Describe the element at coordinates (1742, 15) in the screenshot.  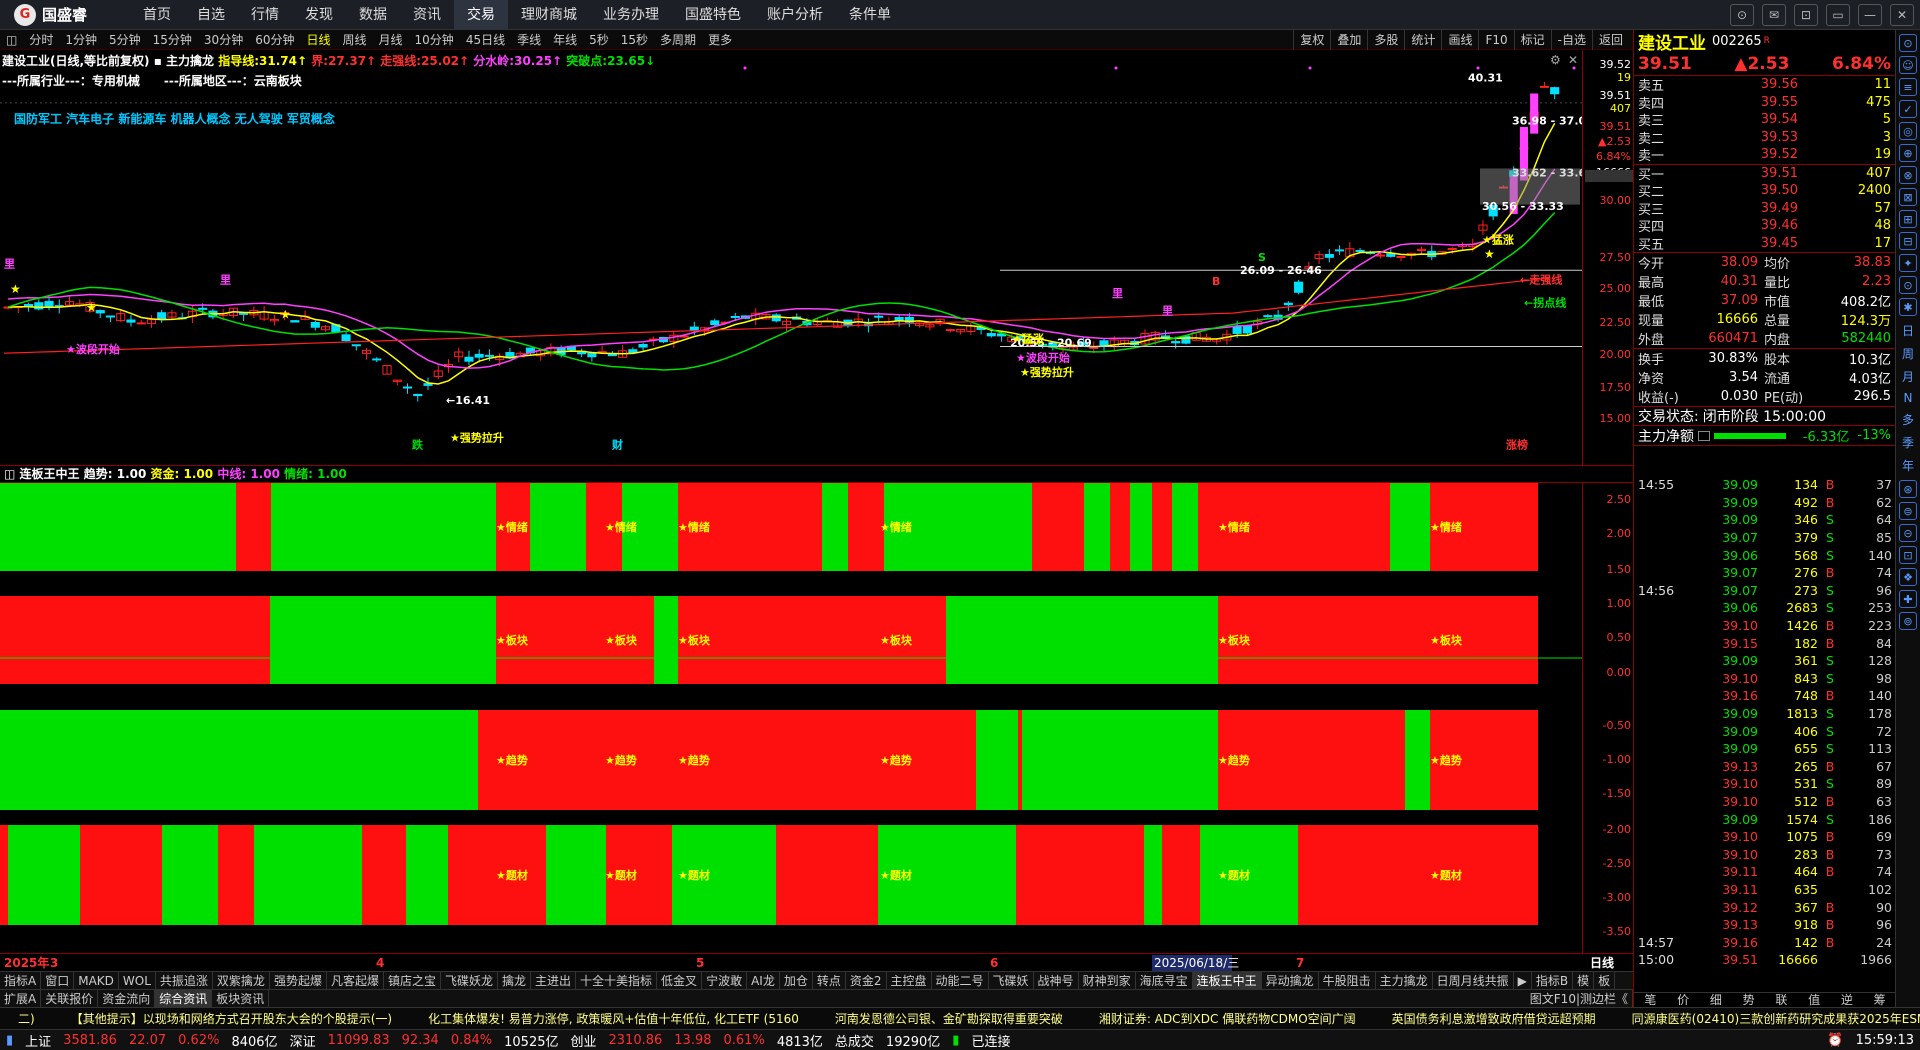
I see `message-icon: ⊙` at that location.